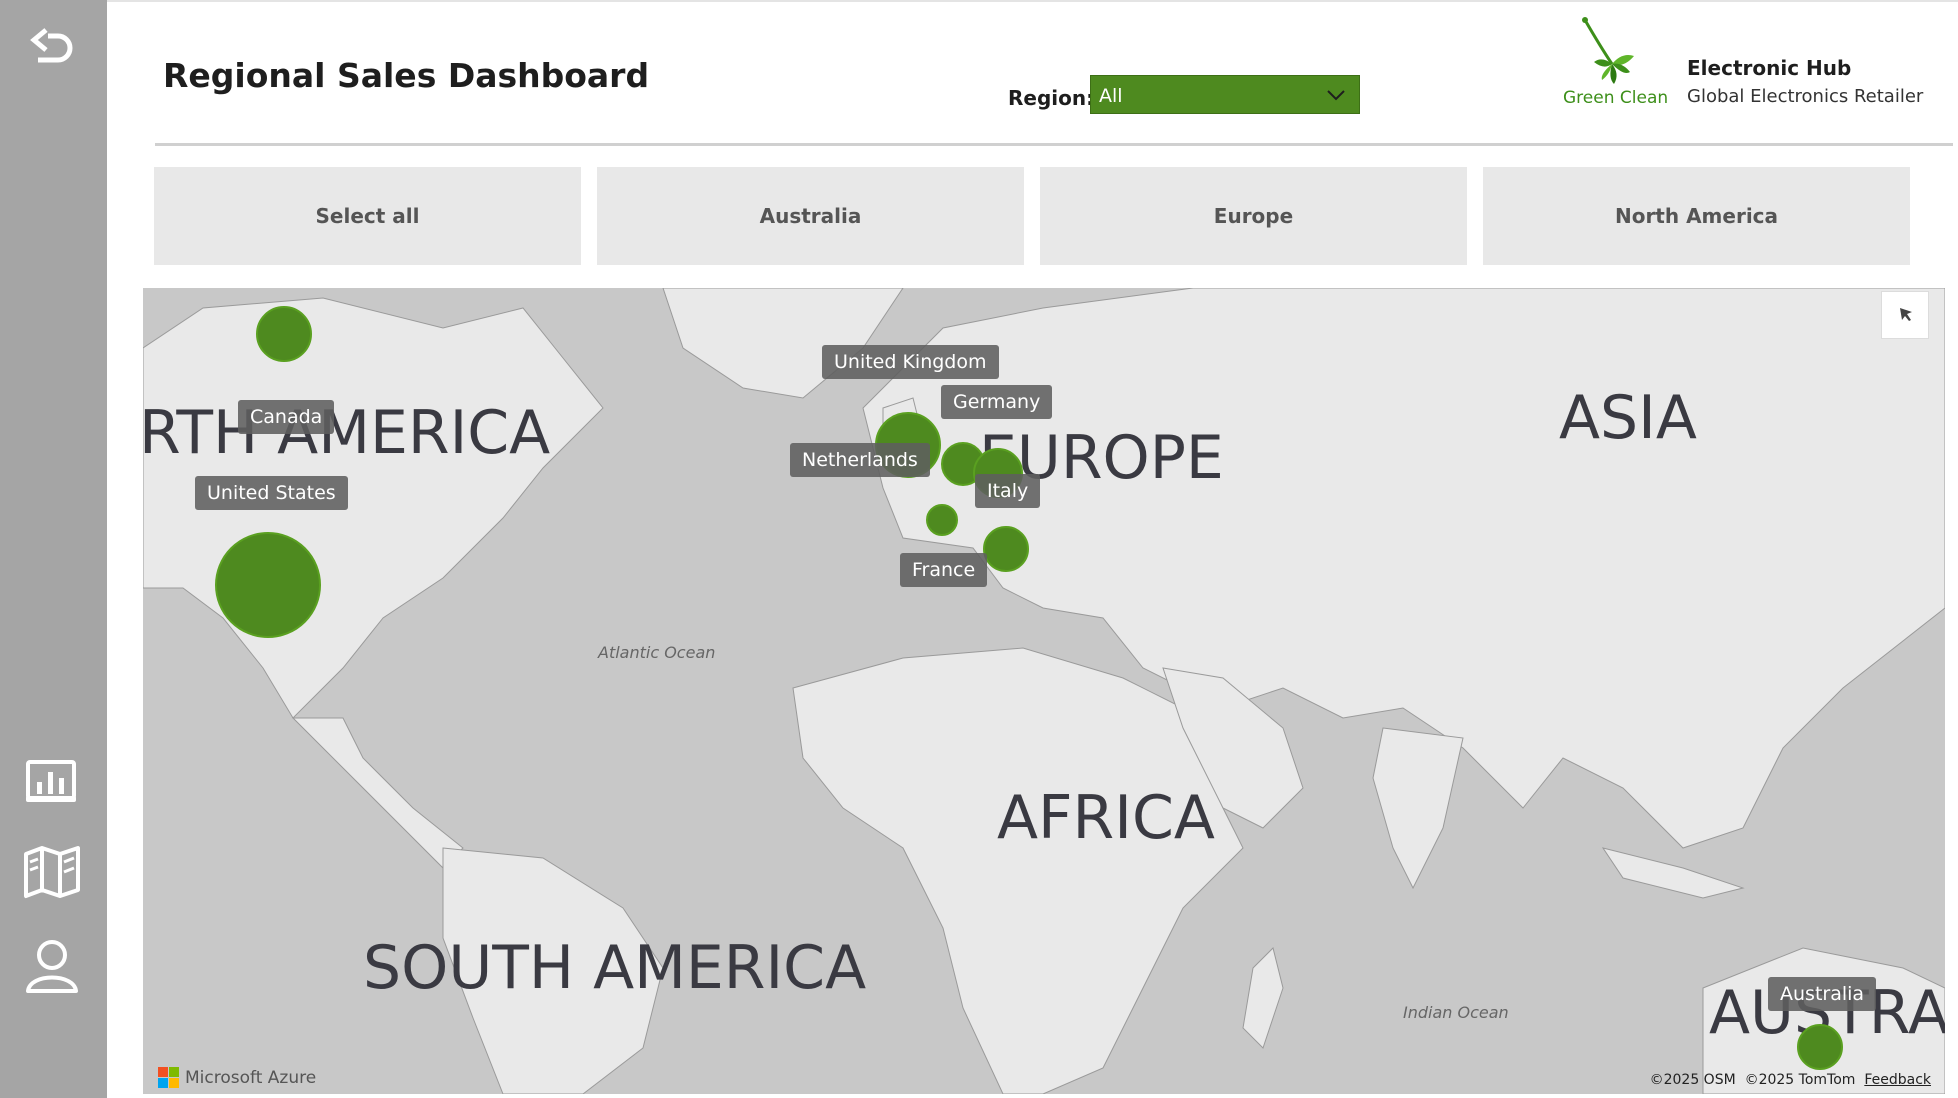 The image size is (1958, 1098). I want to click on bubble-australia, so click(1820, 1047).